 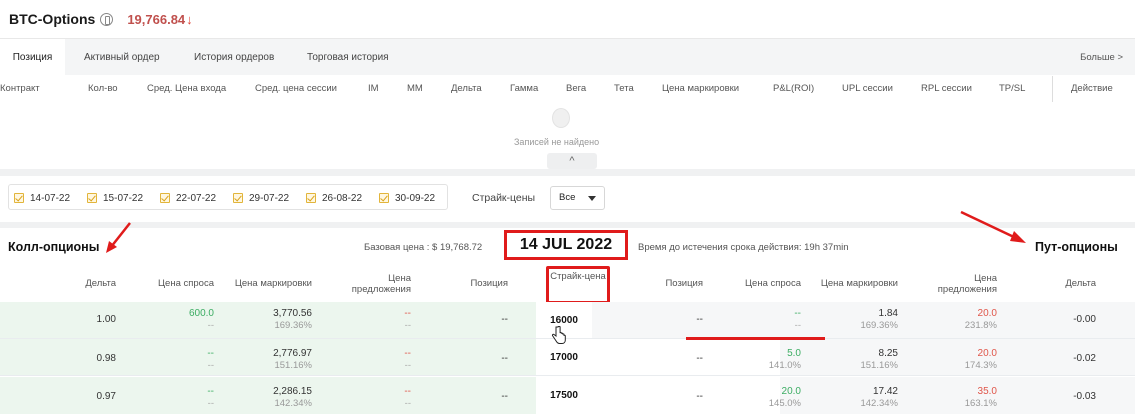 What do you see at coordinates (885, 391) in the screenshot?
I see `put-mark: 17.42` at bounding box center [885, 391].